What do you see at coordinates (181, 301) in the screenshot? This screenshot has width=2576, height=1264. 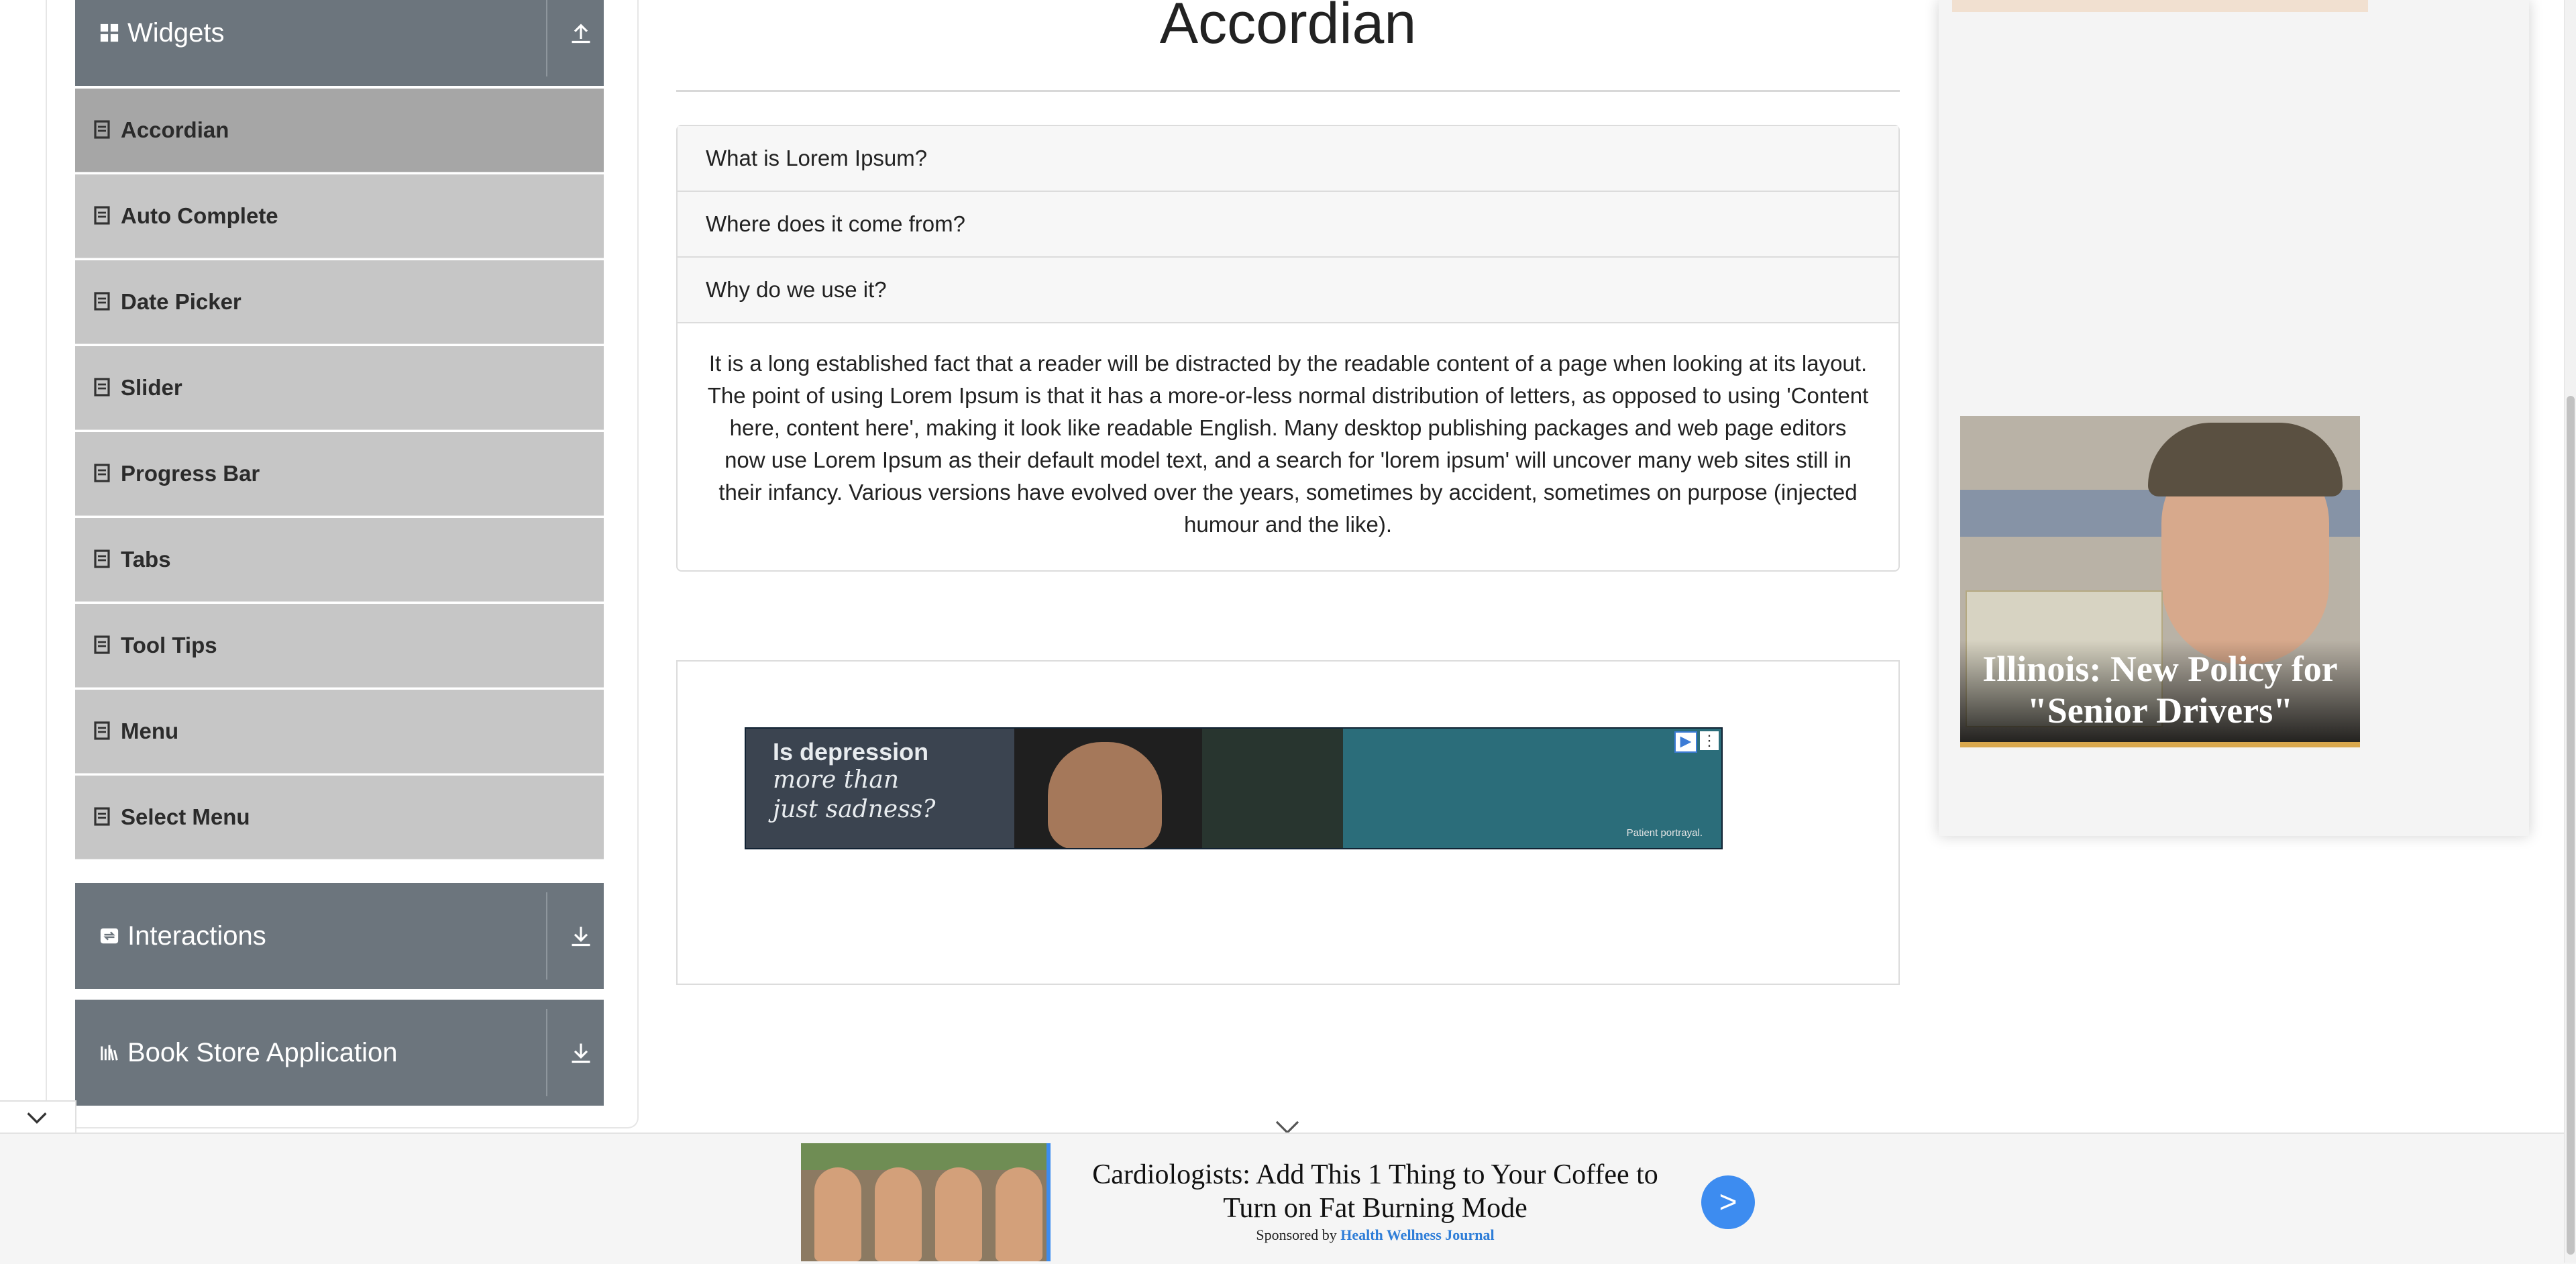 I see `sidebar-item-label: Date Picker` at bounding box center [181, 301].